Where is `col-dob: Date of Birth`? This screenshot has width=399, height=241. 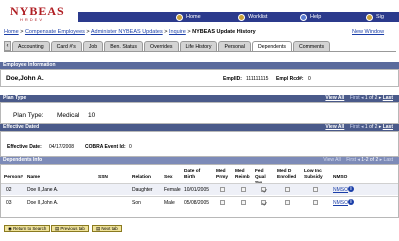 col-dob: Date of Birth is located at coordinates (192, 174).